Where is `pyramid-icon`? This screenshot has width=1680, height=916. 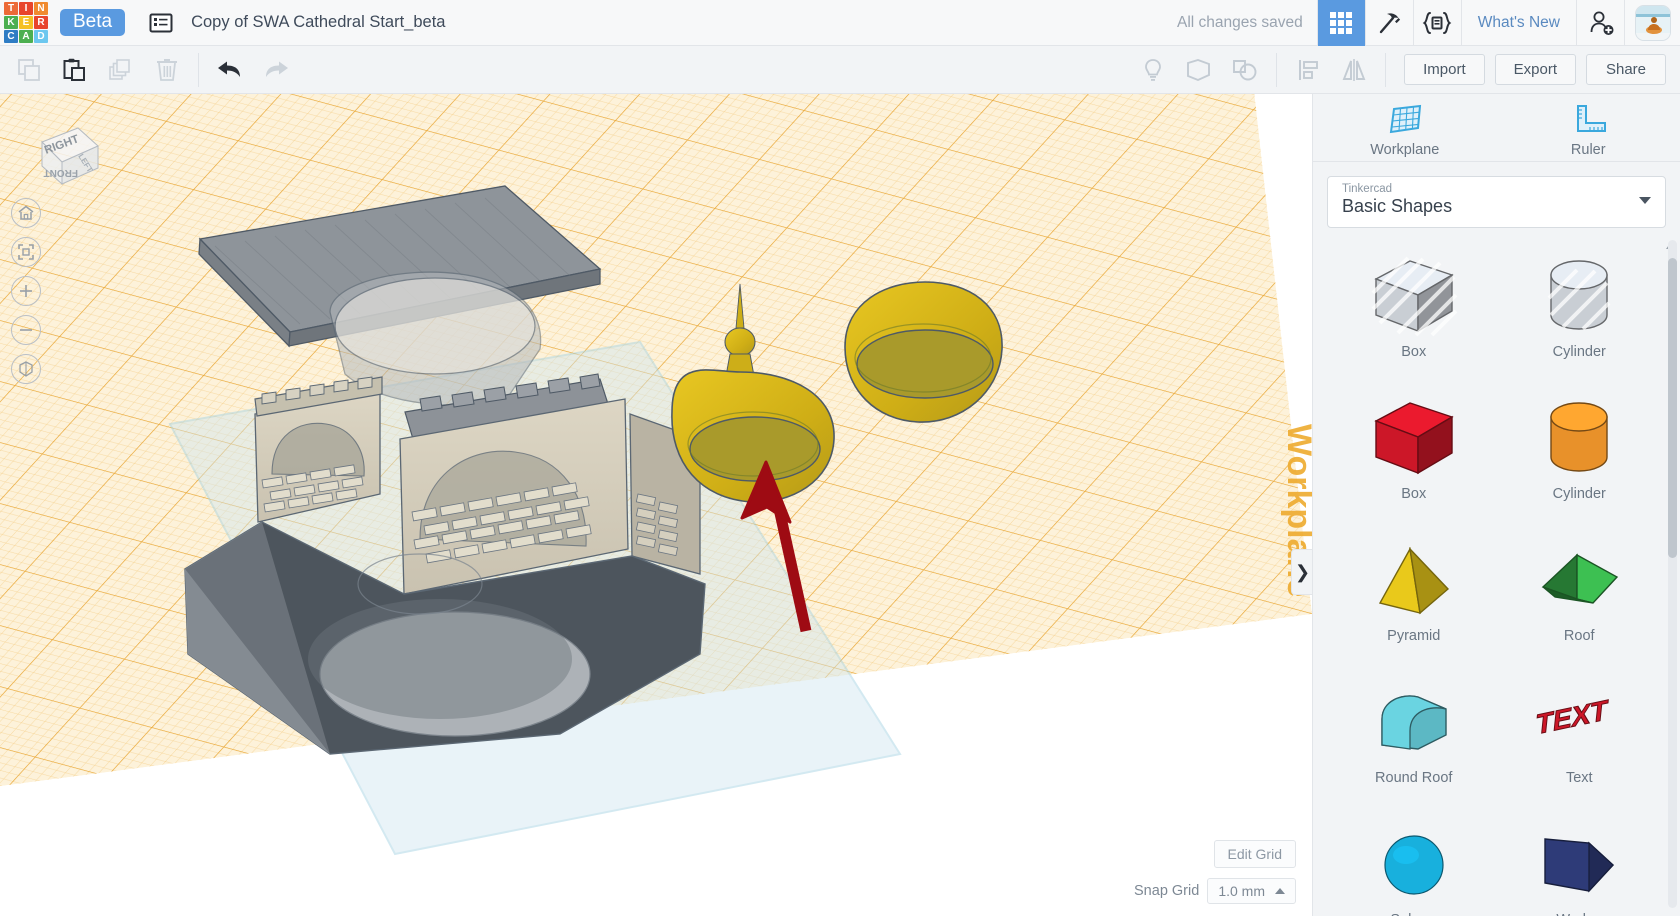
pyramid-icon is located at coordinates (1414, 580).